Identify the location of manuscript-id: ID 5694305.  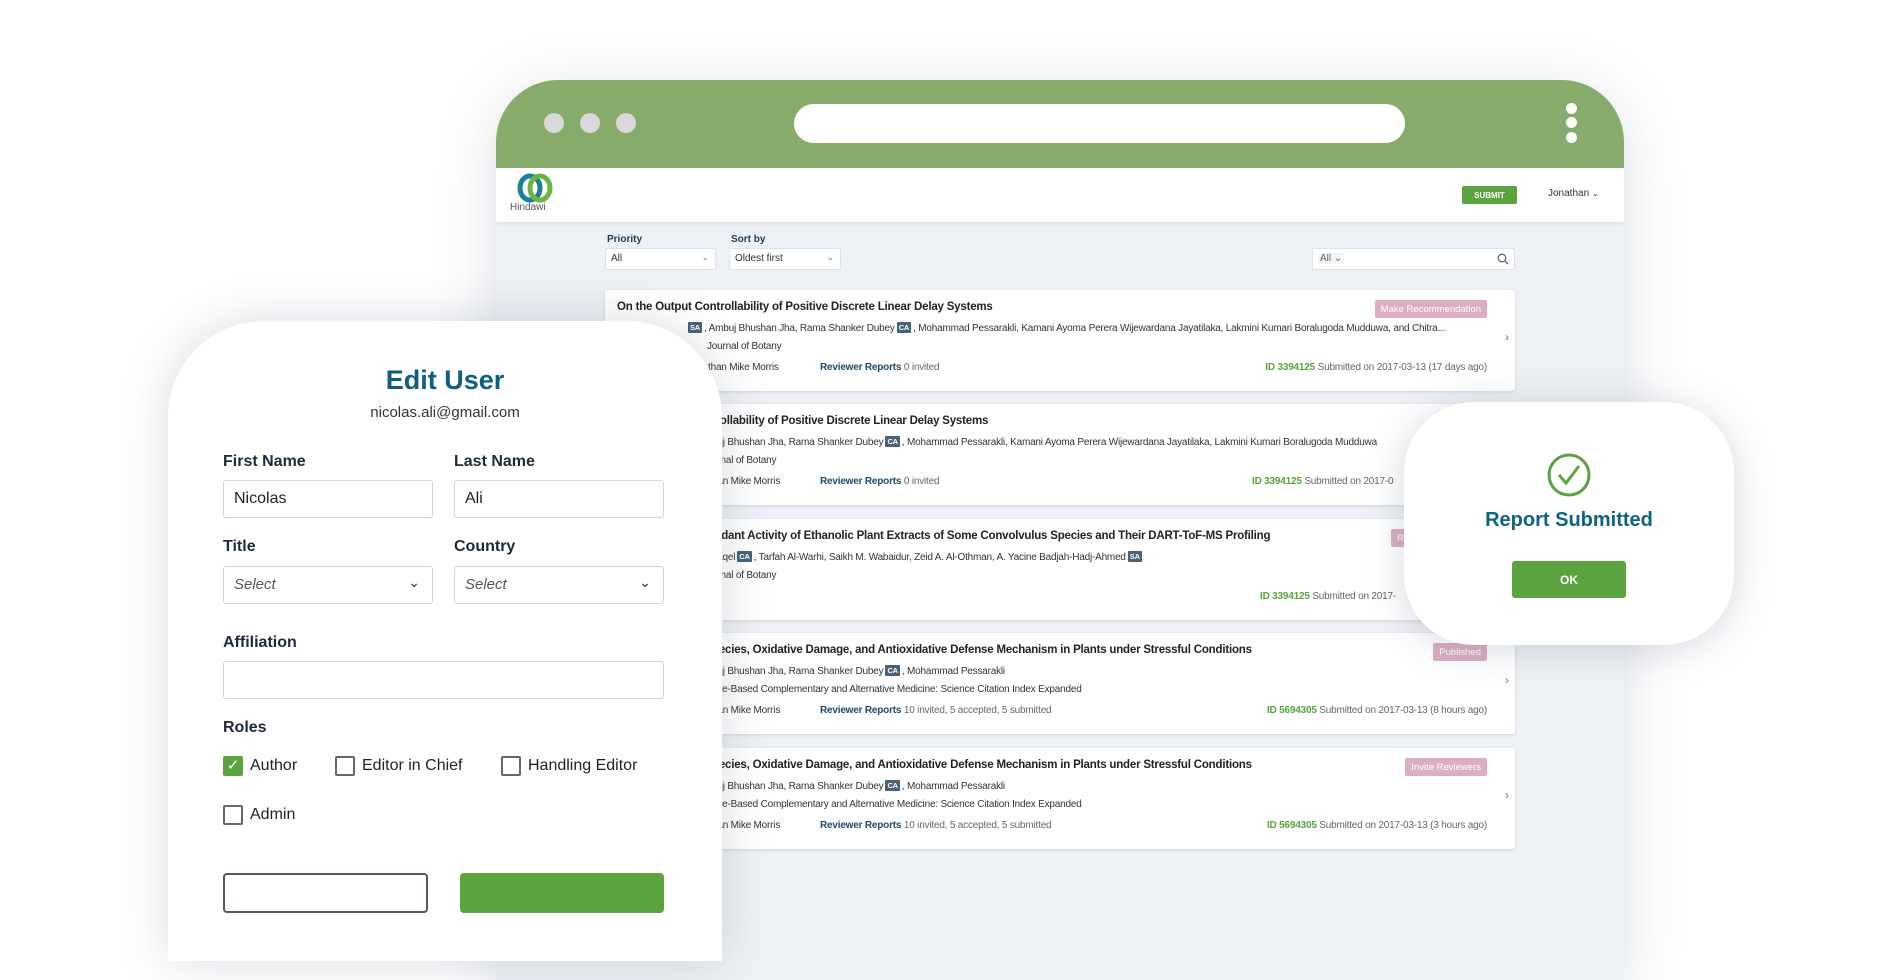
(1291, 710).